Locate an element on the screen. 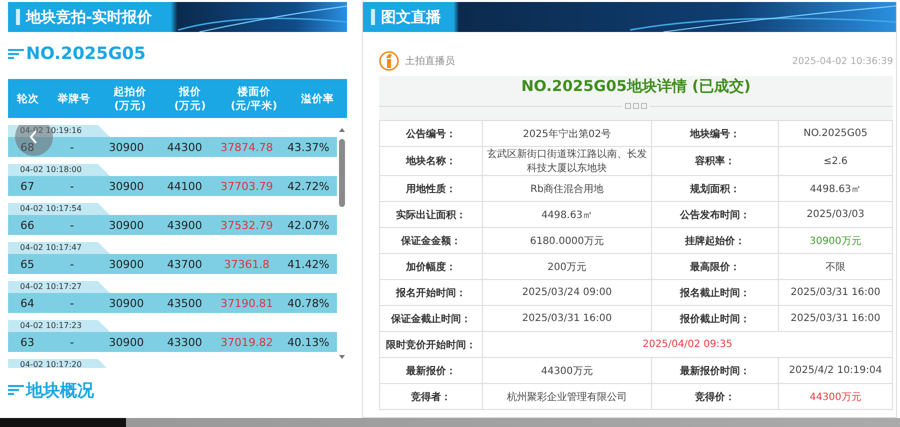 The width and height of the screenshot is (900, 427). field-value: Rb商住混合用地 is located at coordinates (567, 189).